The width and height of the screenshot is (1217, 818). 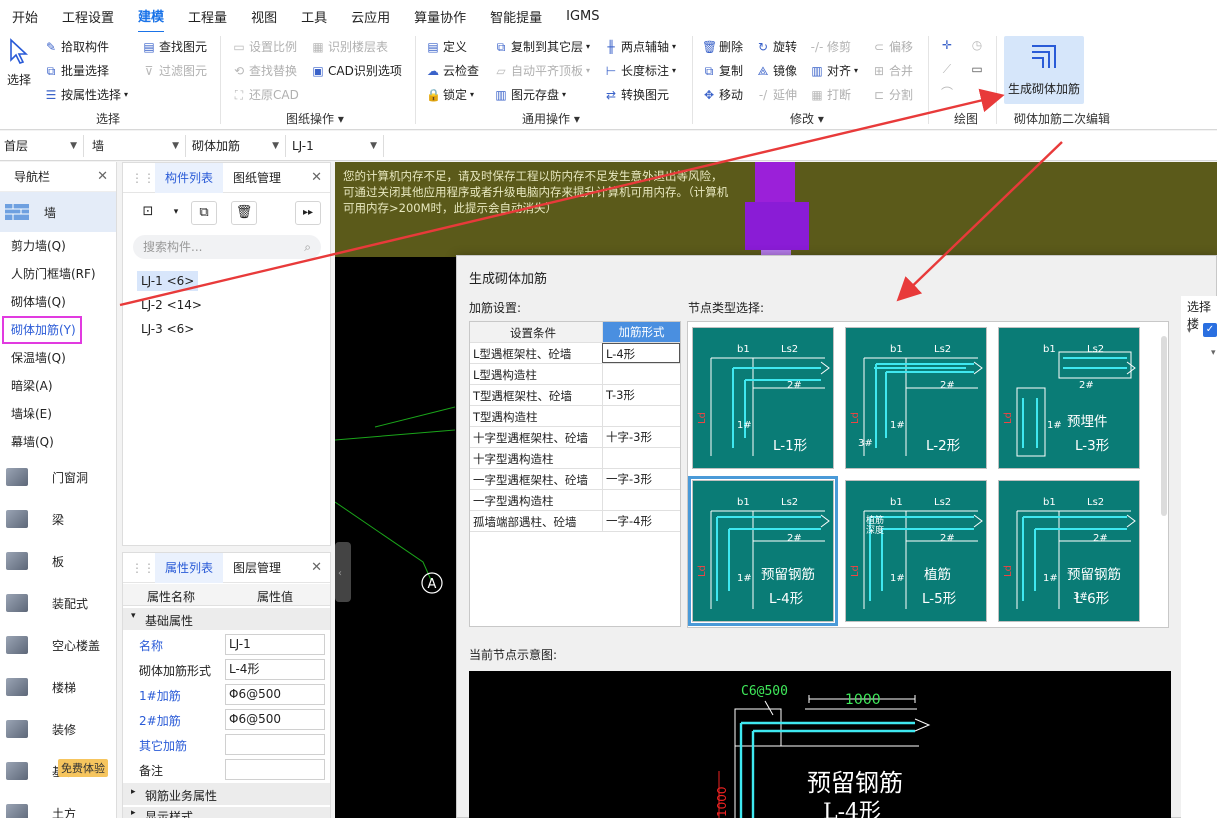 I want to click on component-item: LJ-2 <14>, so click(x=171, y=305).